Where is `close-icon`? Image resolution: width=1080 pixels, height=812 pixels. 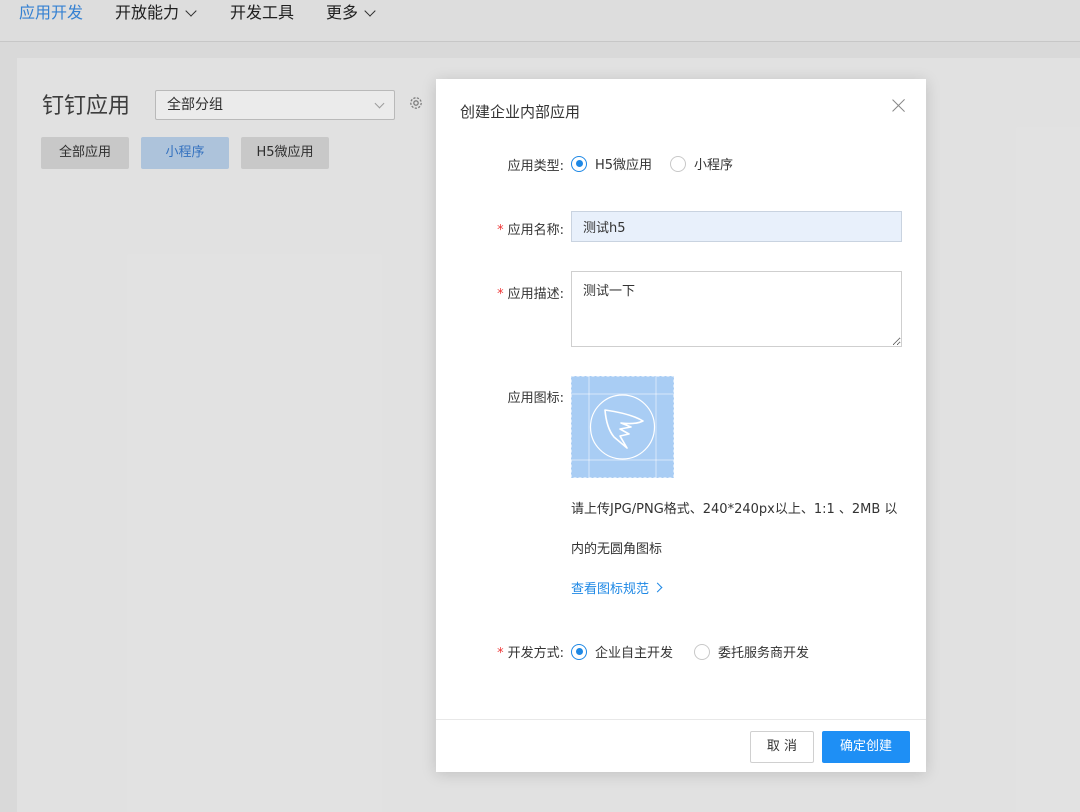
close-icon is located at coordinates (899, 105).